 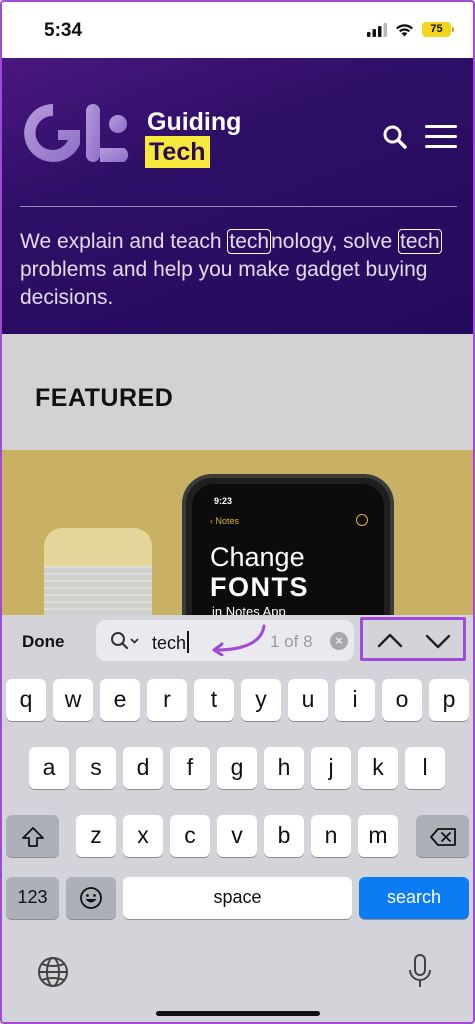 I want to click on feature-headline-line2: FONTS, so click(x=259, y=587).